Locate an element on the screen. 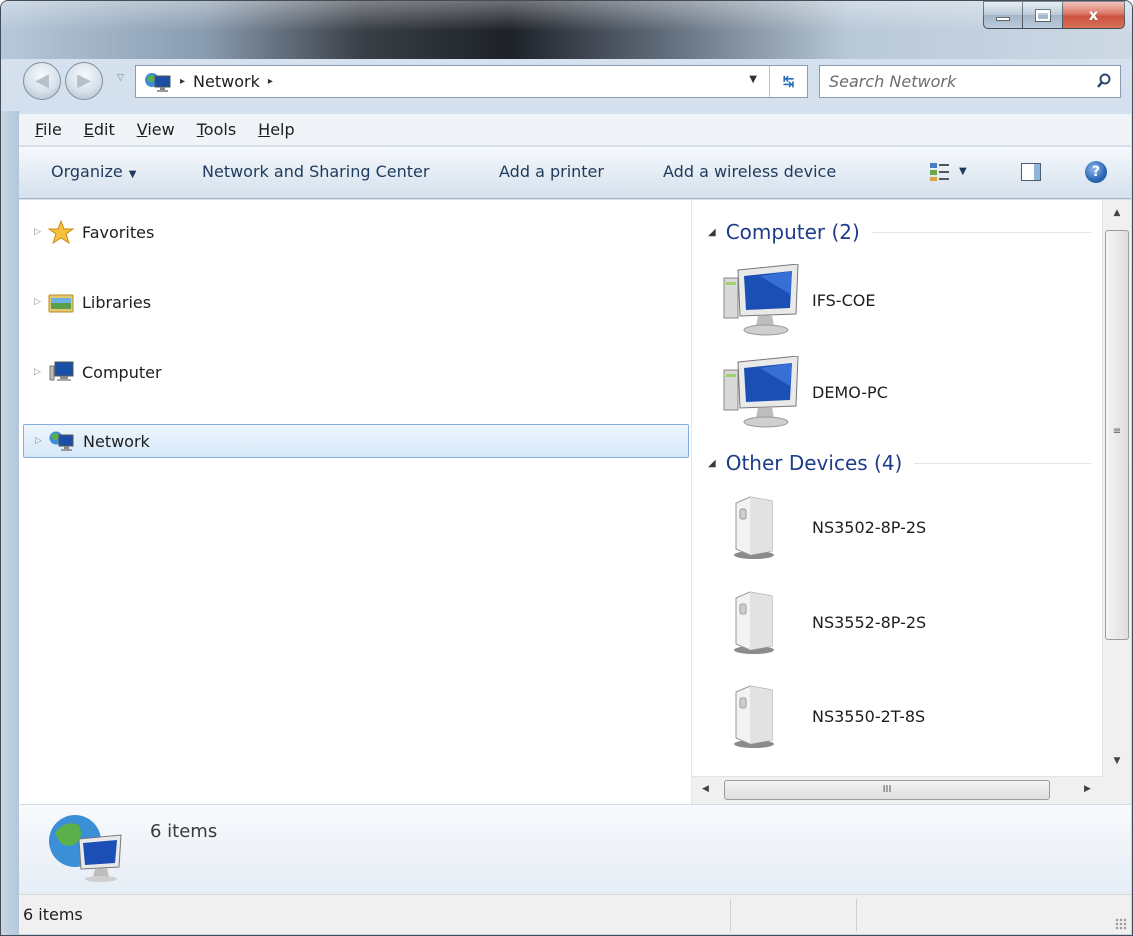 This screenshot has width=1133, height=936. caption-buttons: x is located at coordinates (1054, 16).